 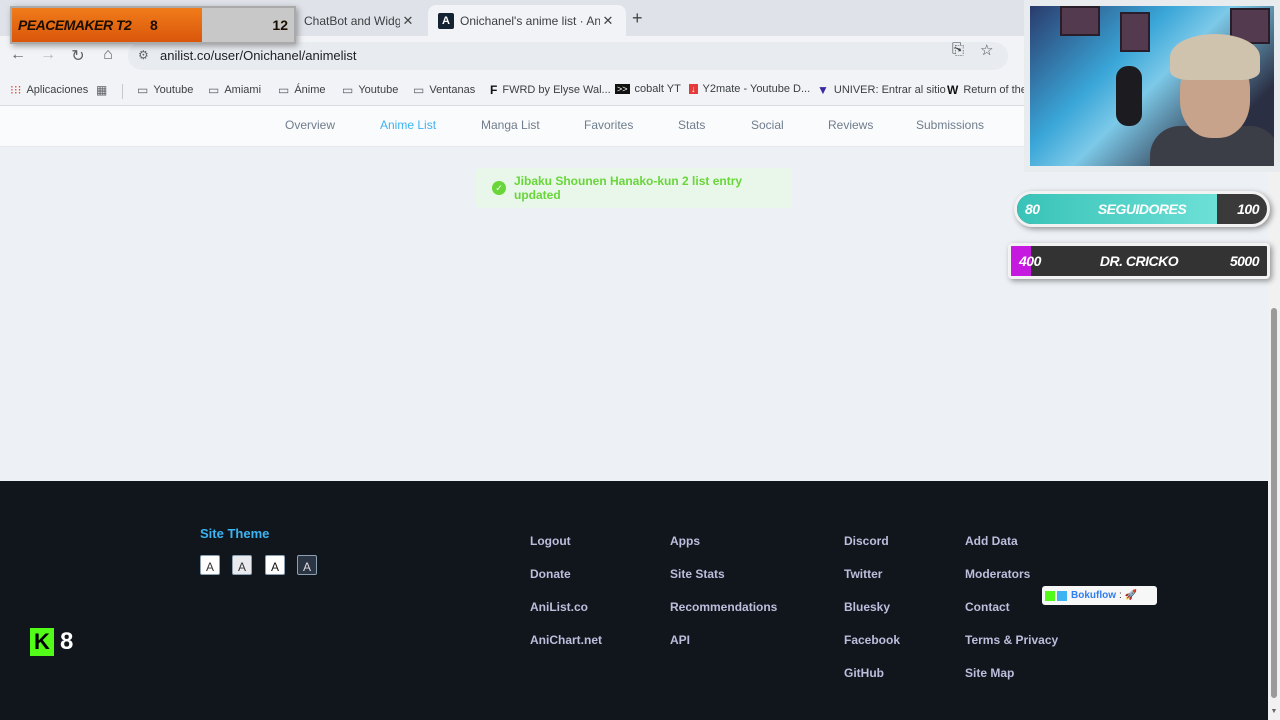 I want to click on bookmark-univer: ▼ UNIVER: Entrar al sitio, so click(x=881, y=90).